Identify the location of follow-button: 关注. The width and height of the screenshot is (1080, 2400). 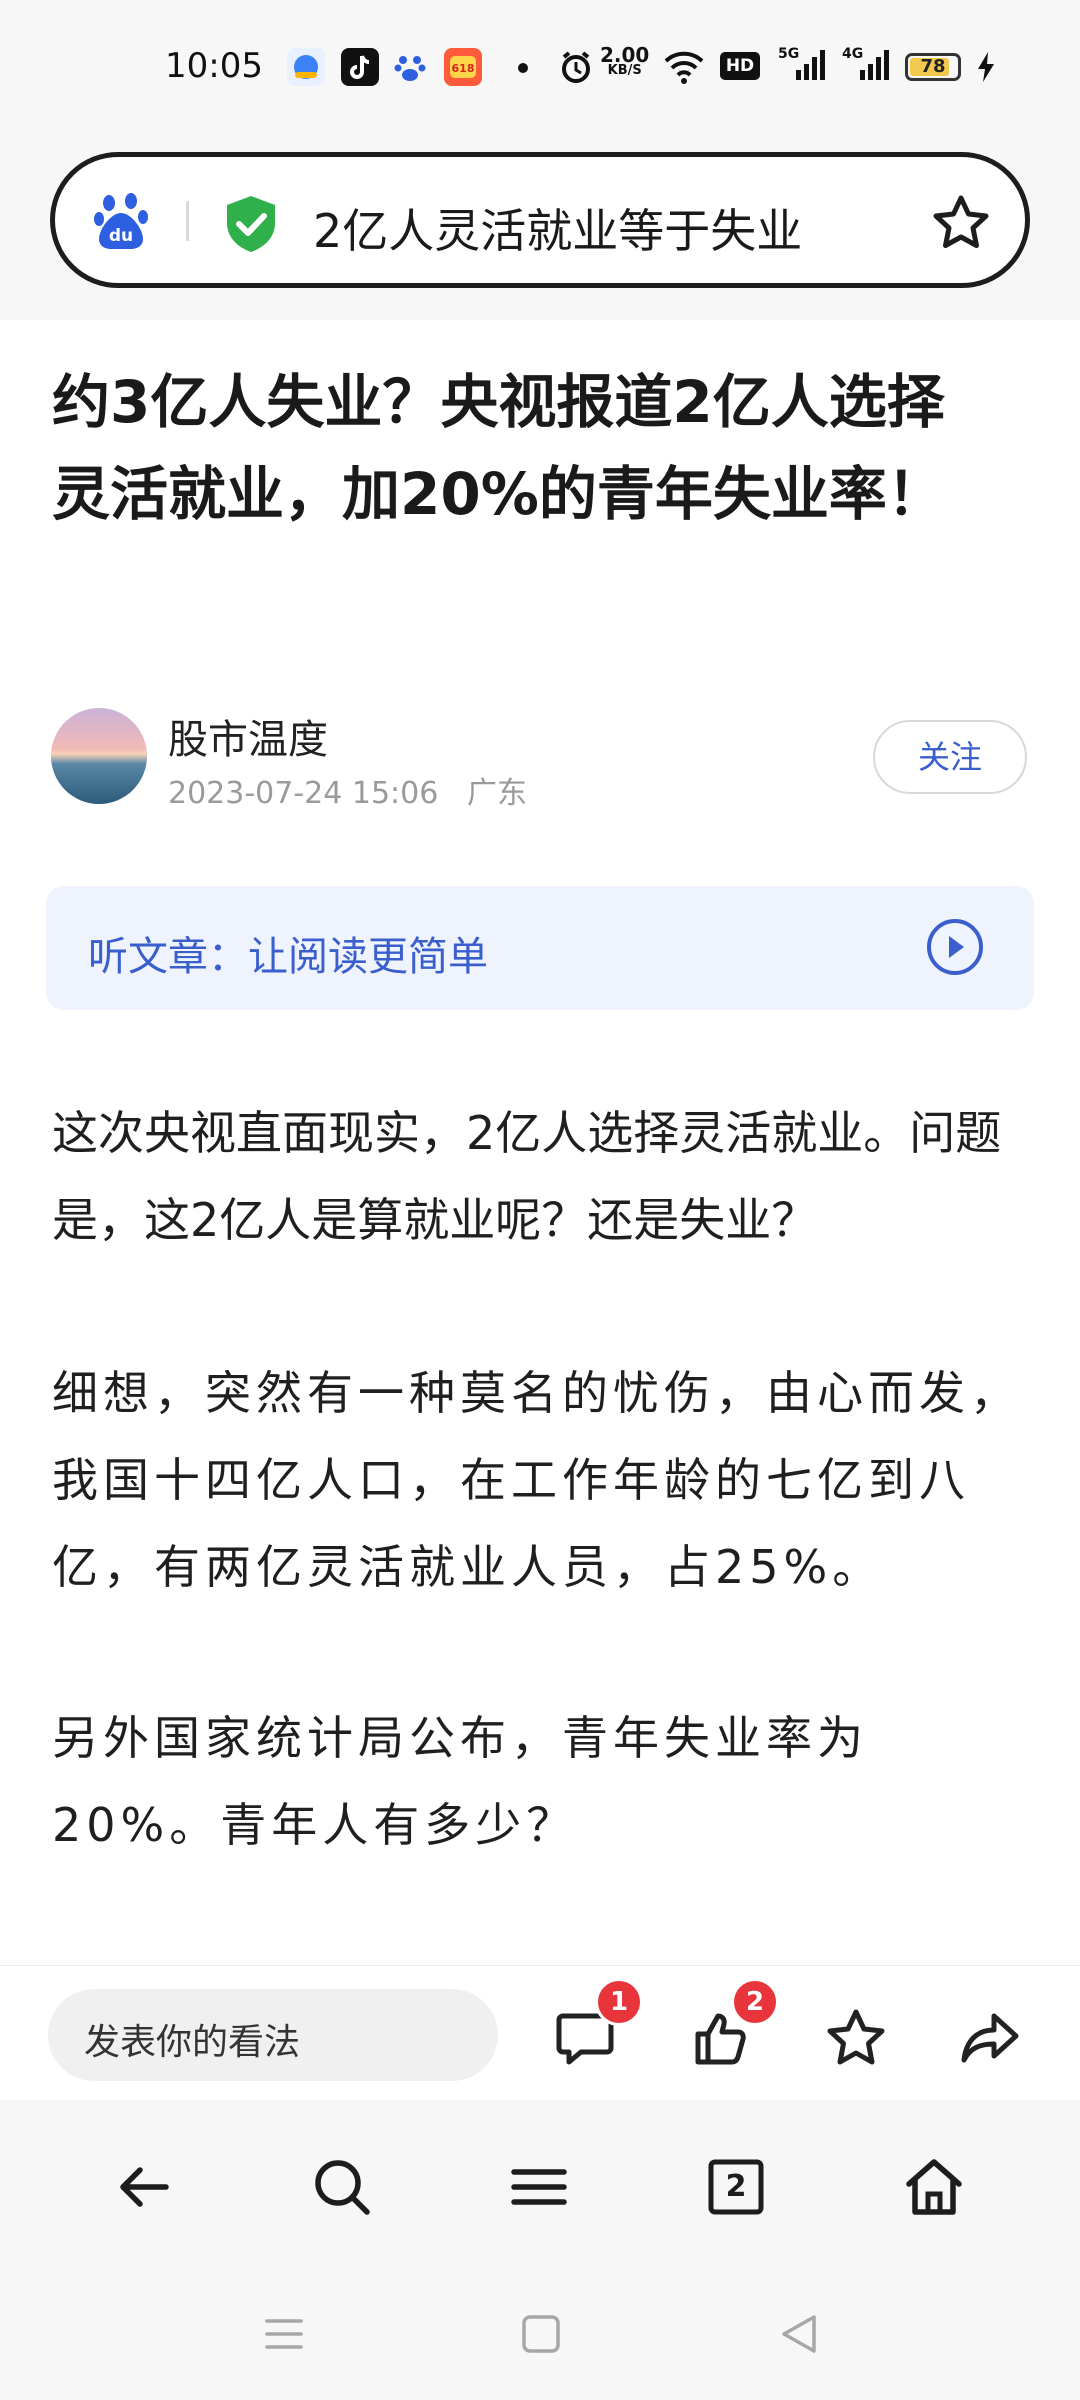
(950, 757).